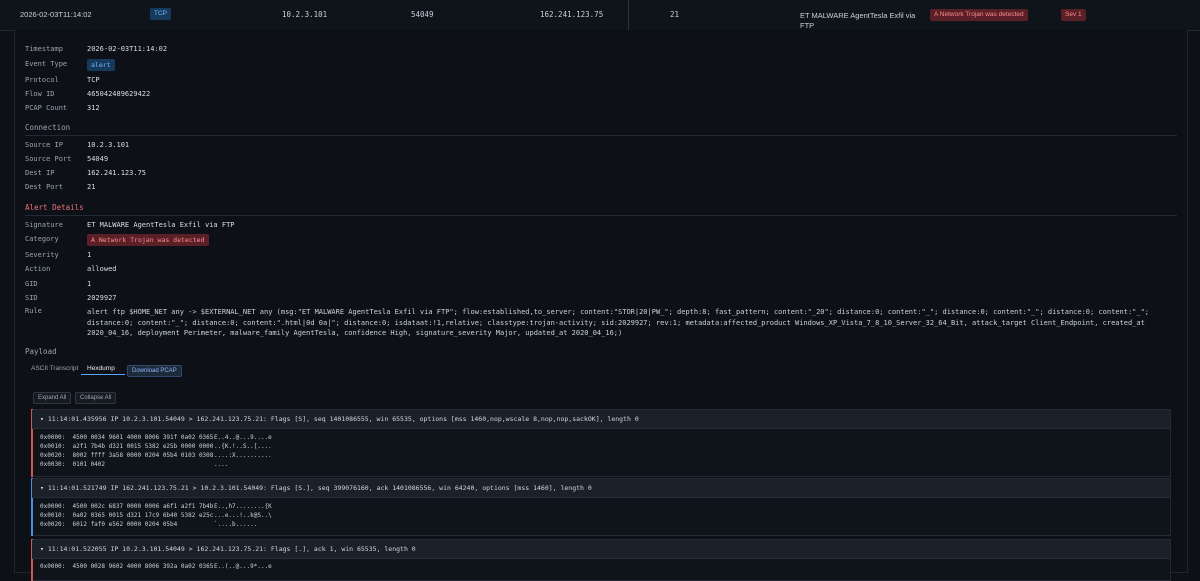 This screenshot has height=581, width=1200. I want to click on download-pcap-button: Download PCAP, so click(154, 371).